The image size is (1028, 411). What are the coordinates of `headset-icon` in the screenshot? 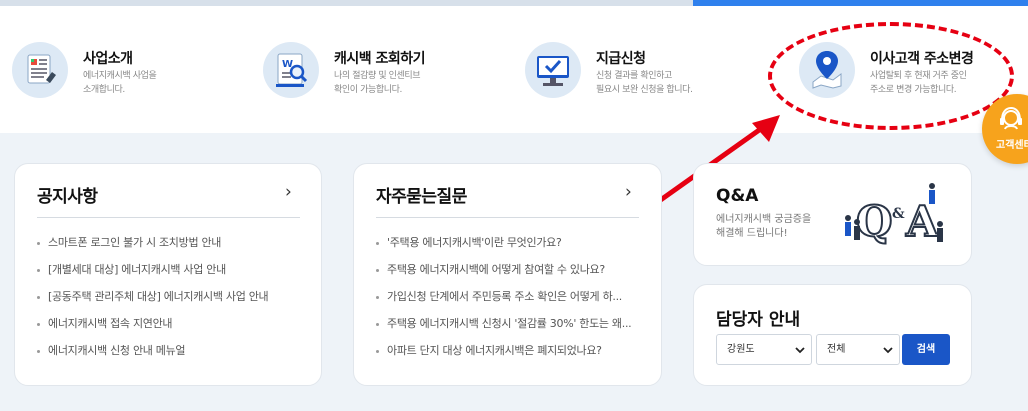 It's located at (1011, 118).